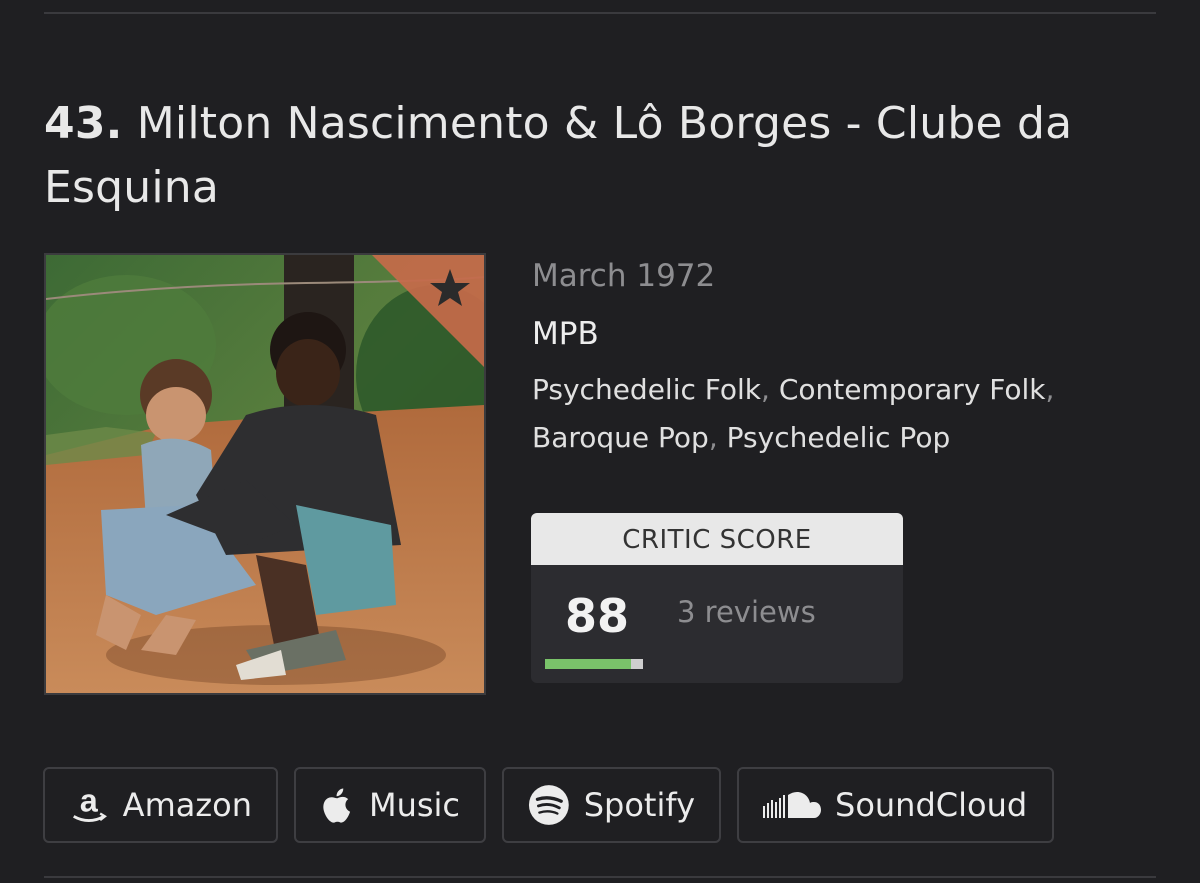 The width and height of the screenshot is (1200, 883). Describe the element at coordinates (912, 389) in the screenshot. I see `genre-link: Contemporary Folk` at that location.